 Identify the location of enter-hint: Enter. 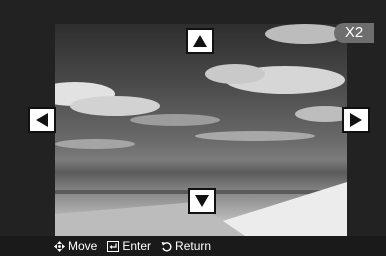
(129, 246).